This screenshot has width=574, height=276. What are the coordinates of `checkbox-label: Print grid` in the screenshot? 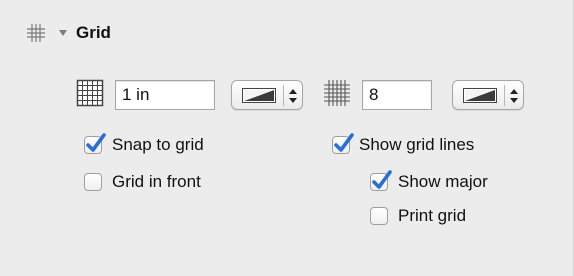 It's located at (432, 215).